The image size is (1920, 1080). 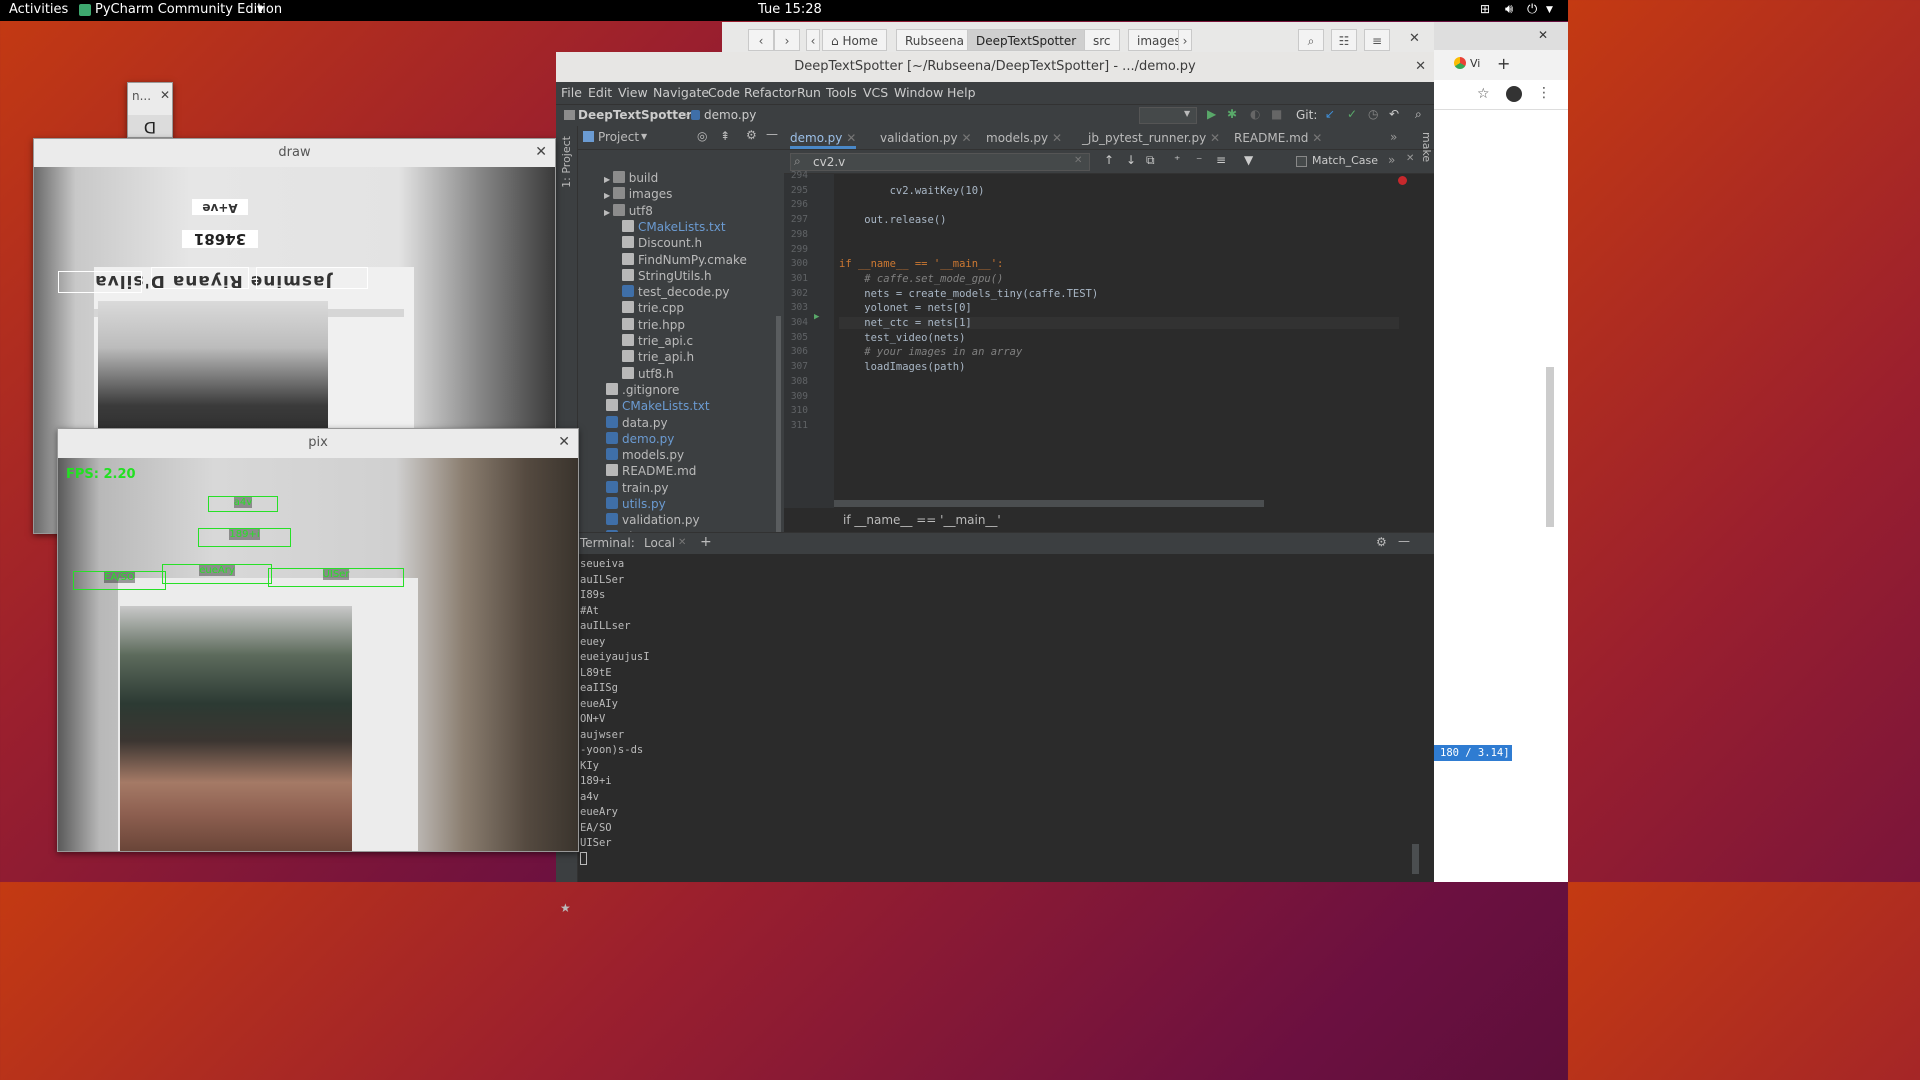 What do you see at coordinates (662, 243) in the screenshot?
I see `tree-item: Discount.h` at bounding box center [662, 243].